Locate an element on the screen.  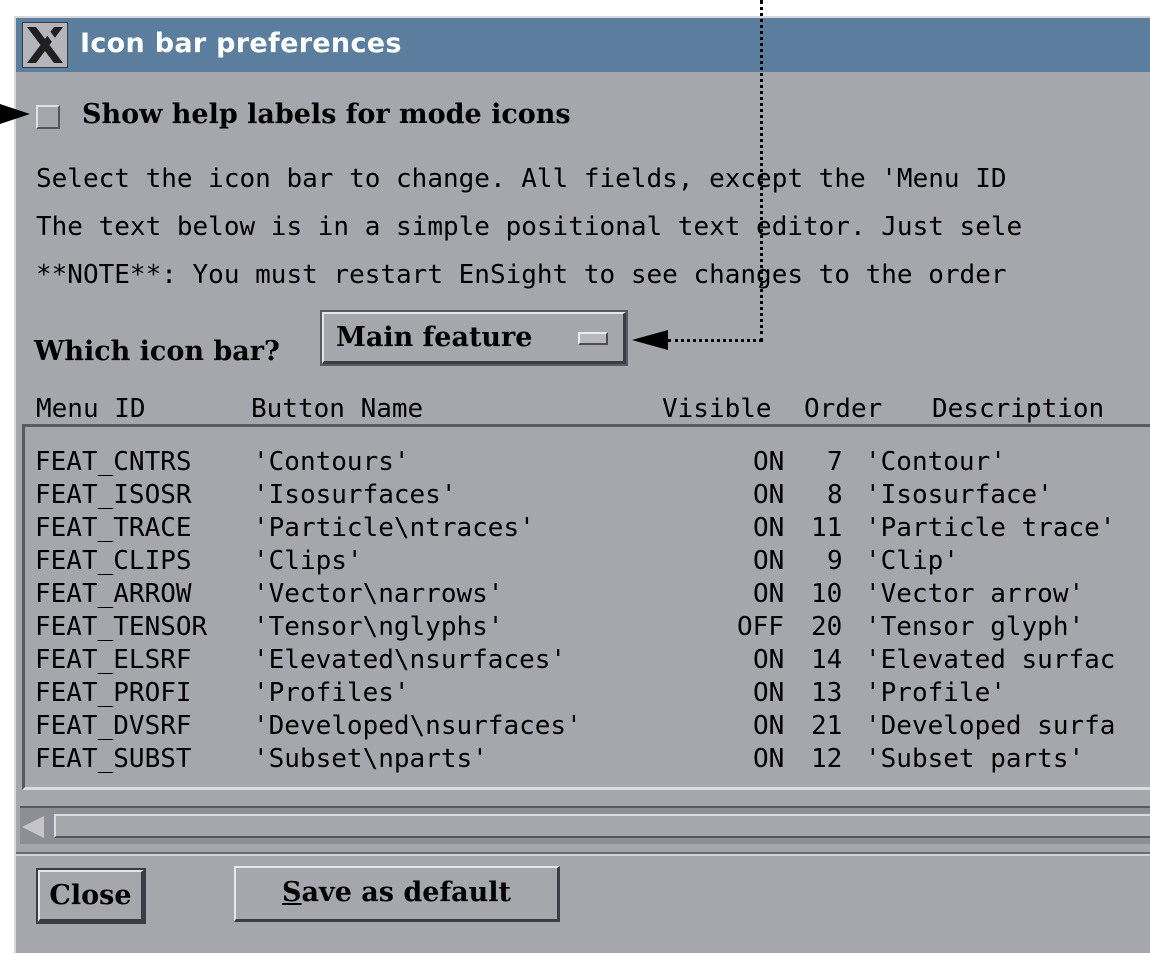
order-cell: 12 is located at coordinates (827, 759).